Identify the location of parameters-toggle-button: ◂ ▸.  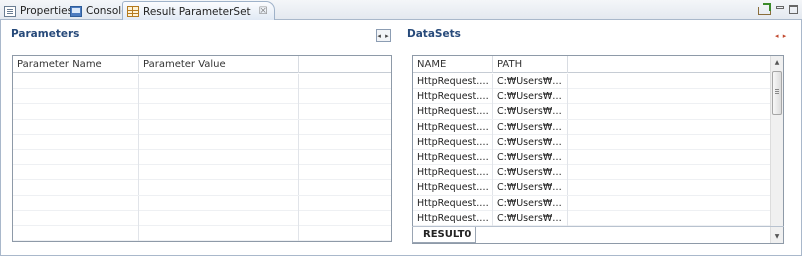
(383, 35).